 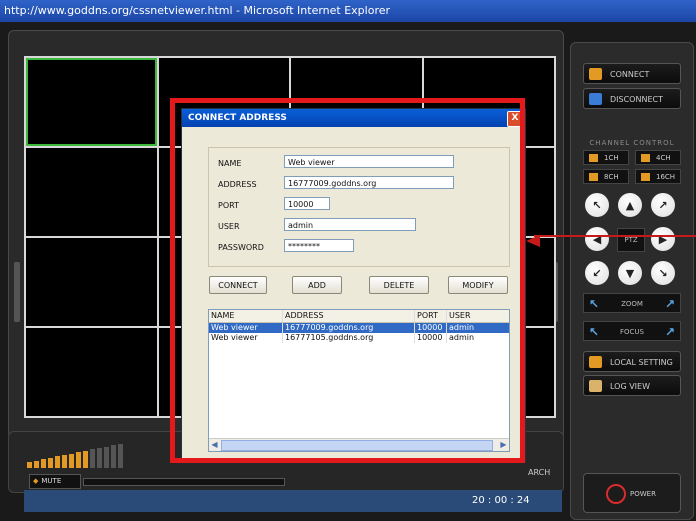 I want to click on channel-label: 1CH, so click(x=611, y=158).